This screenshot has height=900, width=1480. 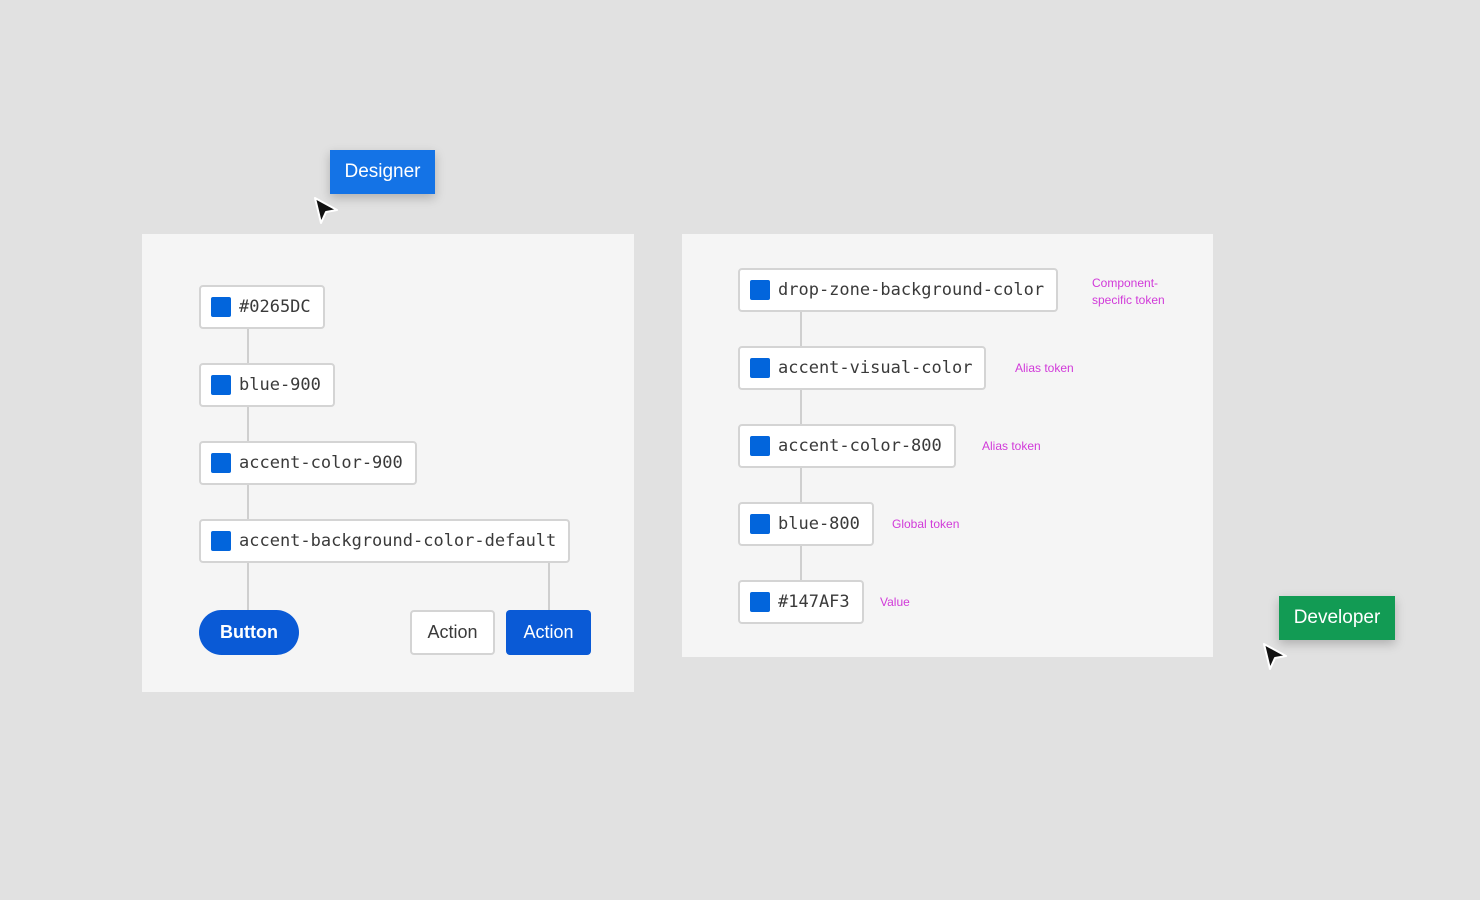 I want to click on button-label: Button, so click(x=249, y=632).